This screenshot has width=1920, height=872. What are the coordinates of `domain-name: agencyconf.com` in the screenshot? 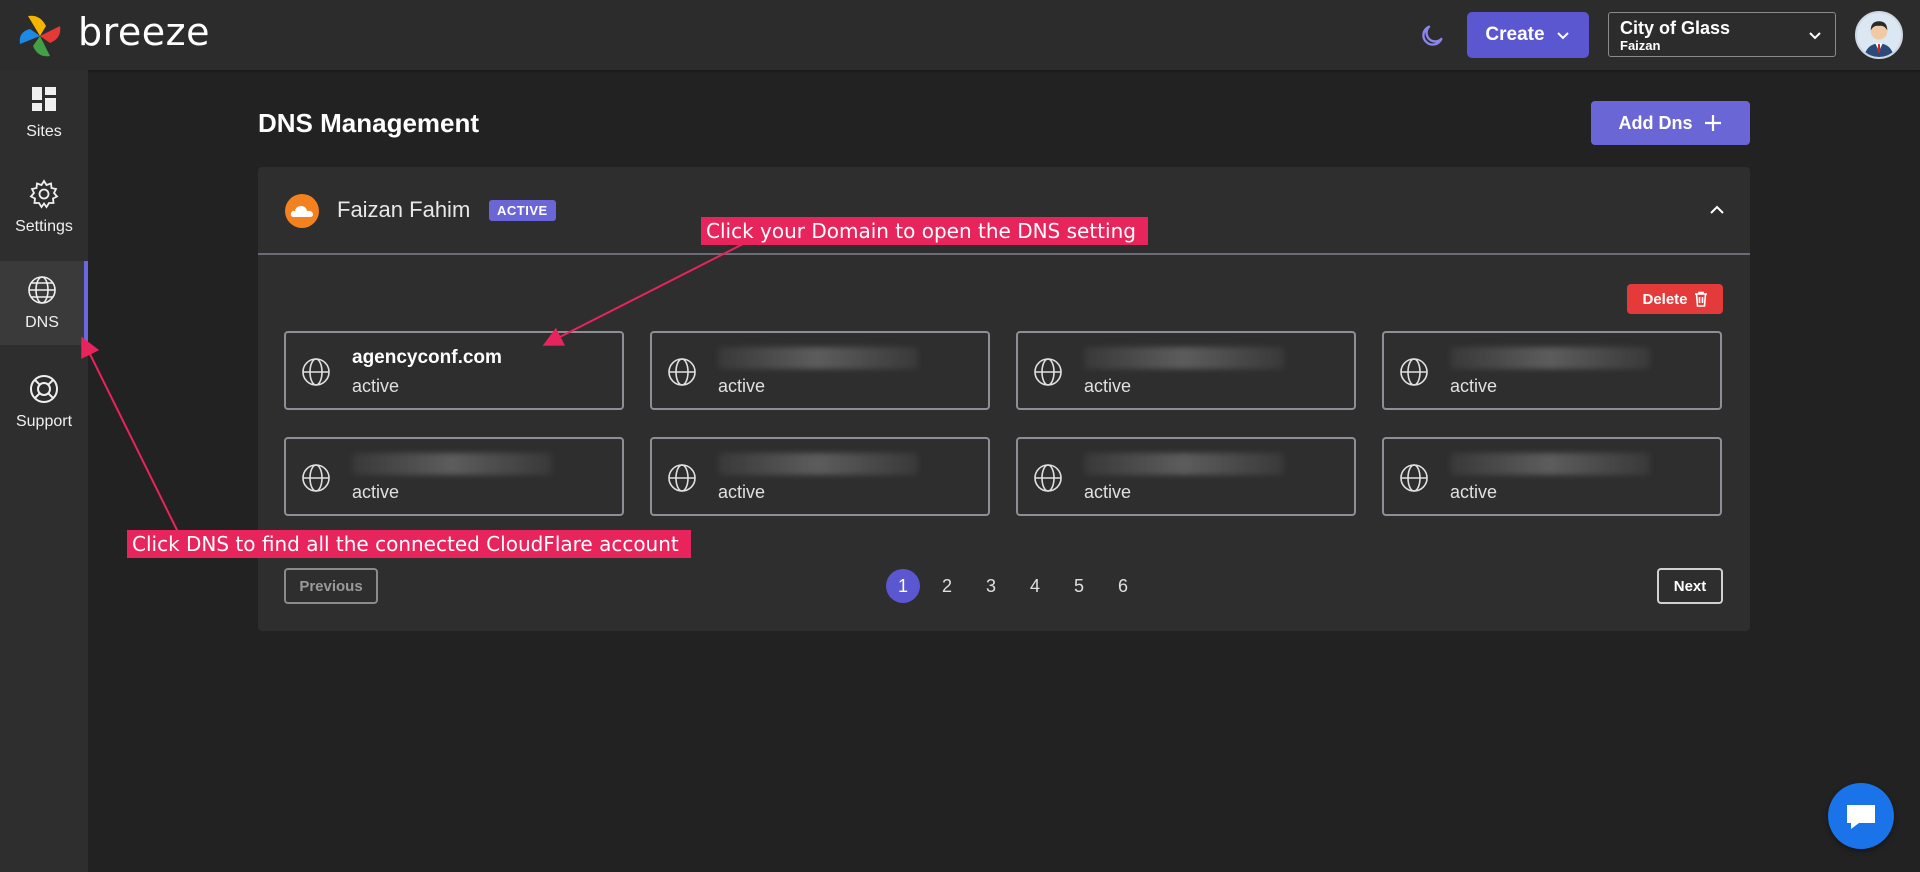 It's located at (427, 357).